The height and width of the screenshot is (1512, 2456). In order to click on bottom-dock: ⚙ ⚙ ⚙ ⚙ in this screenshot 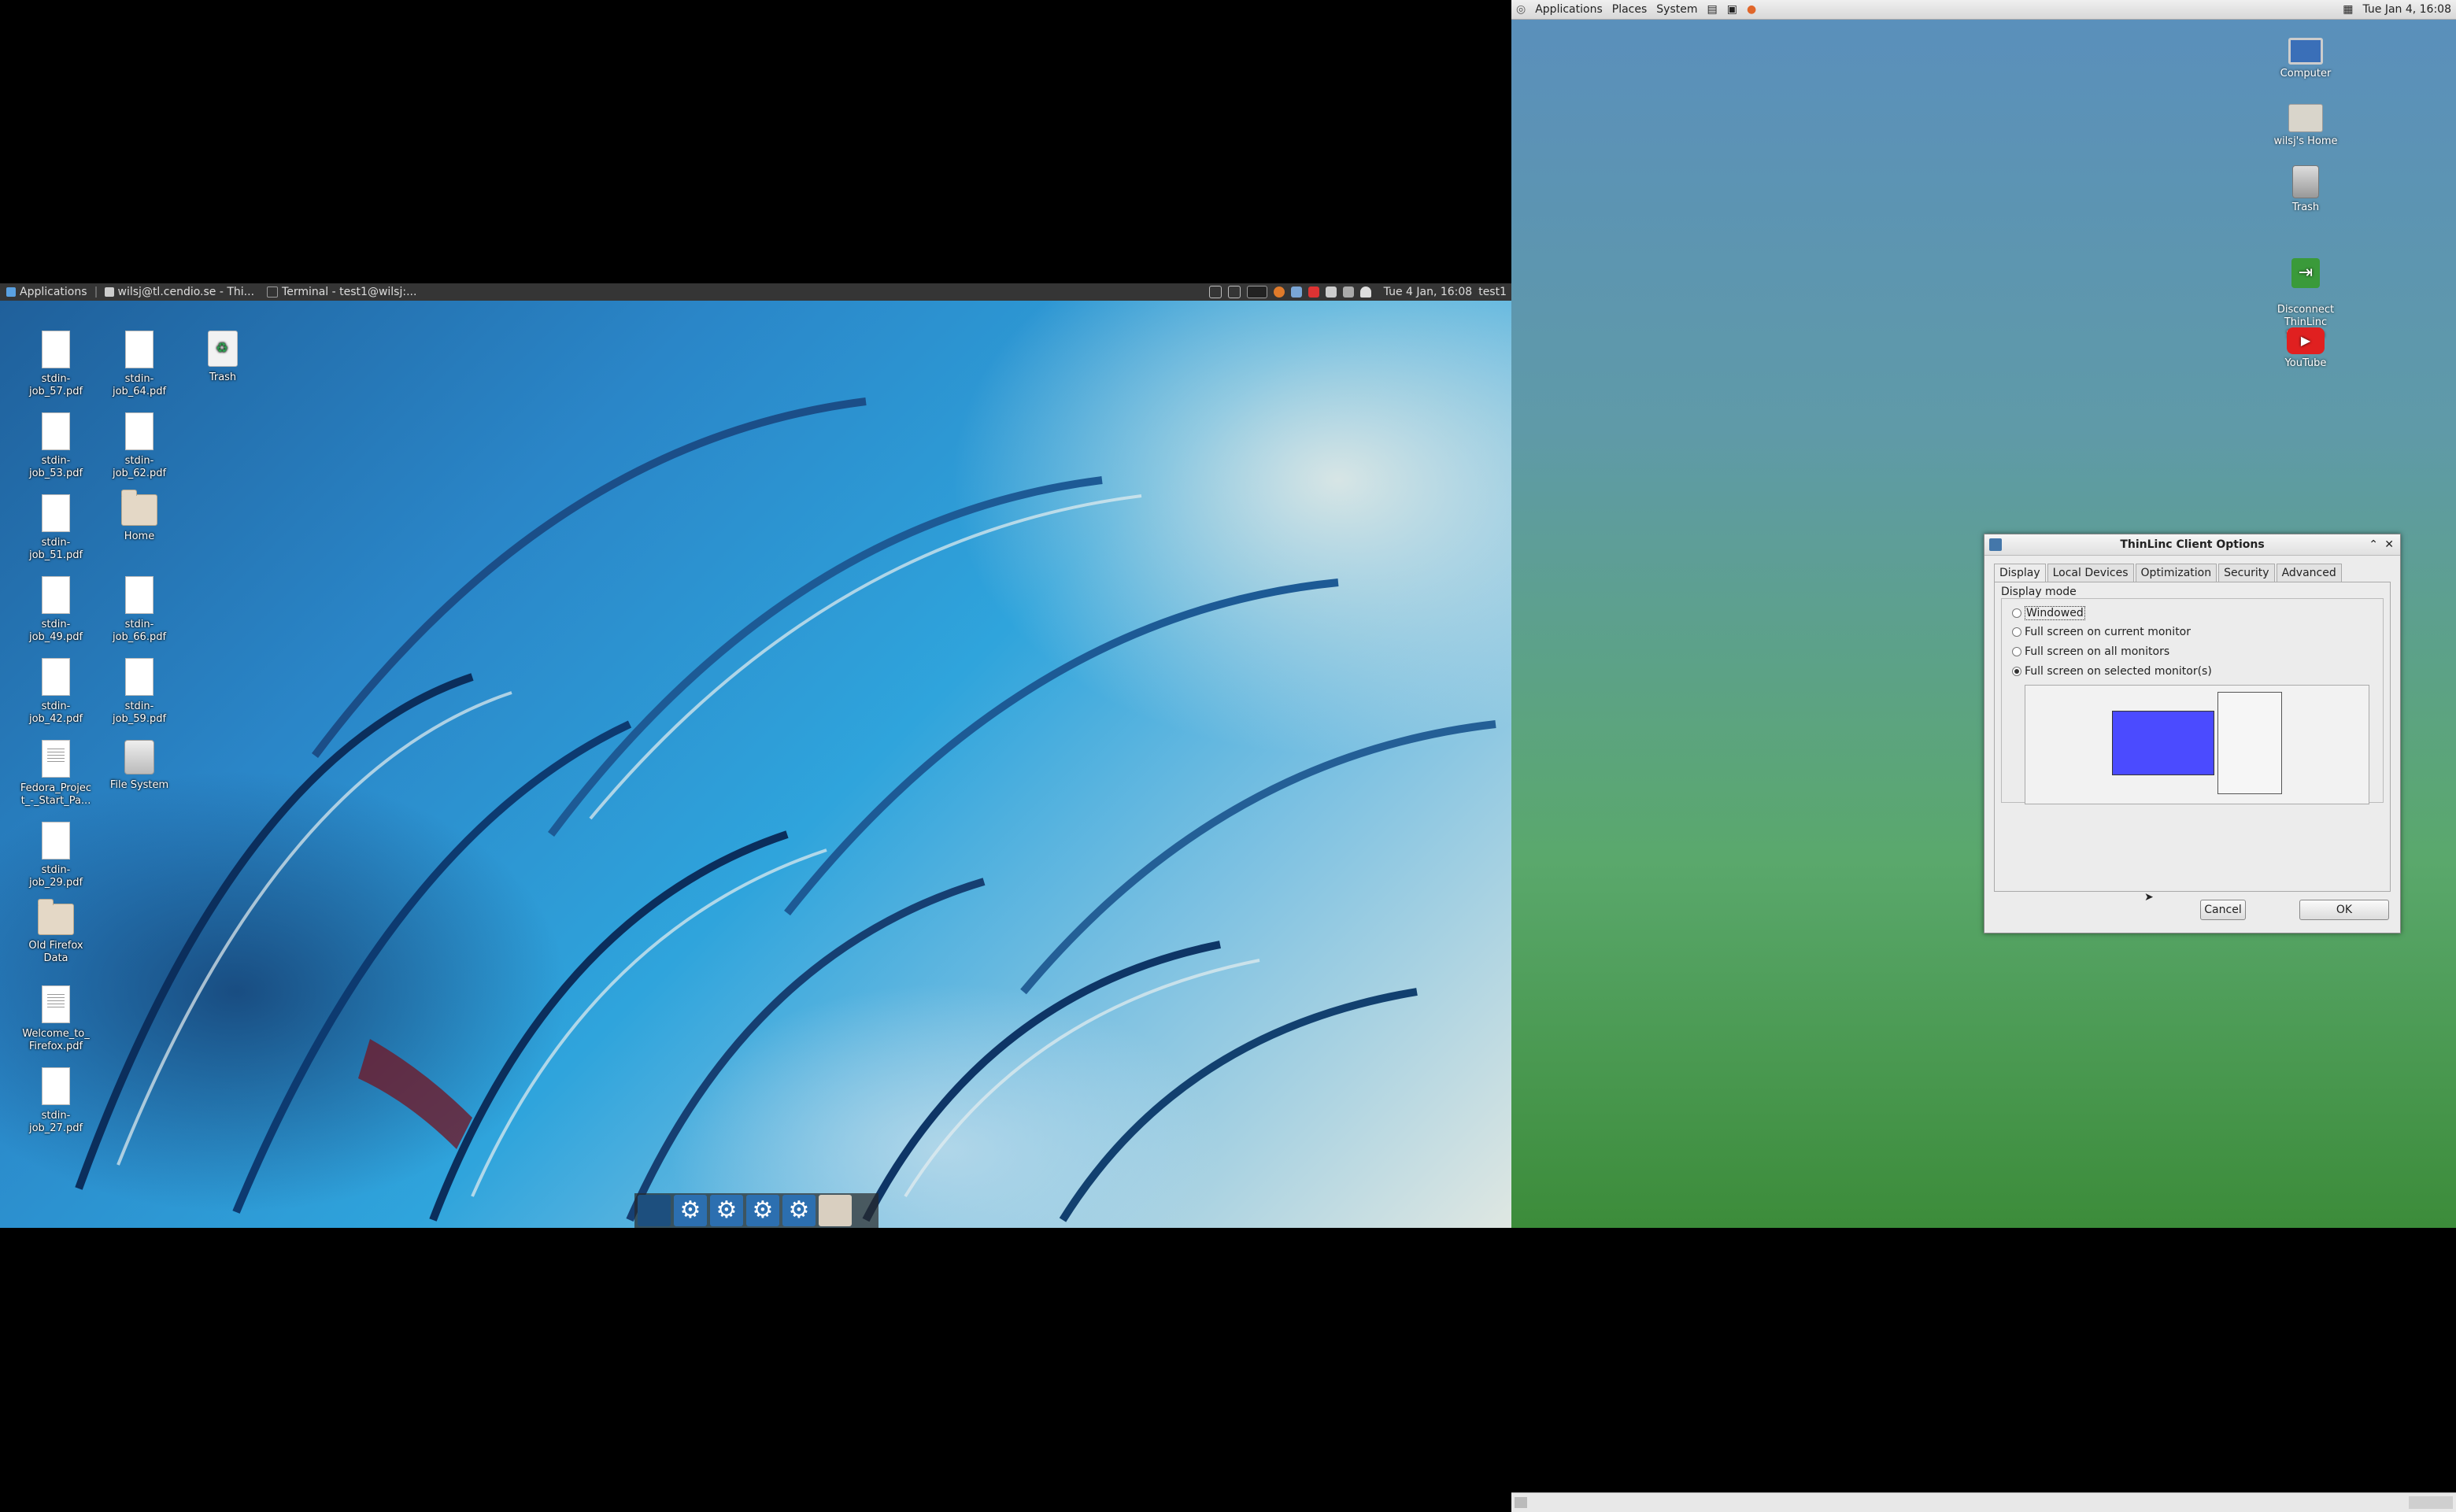, I will do `click(756, 1210)`.